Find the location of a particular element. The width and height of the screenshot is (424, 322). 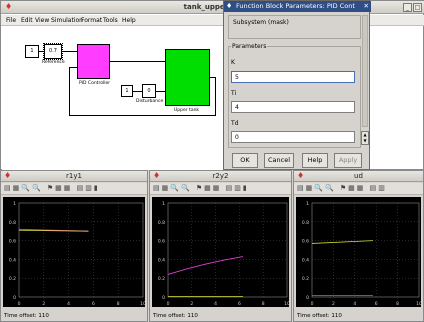

gain-block: 0.7 is located at coordinates (53, 51).